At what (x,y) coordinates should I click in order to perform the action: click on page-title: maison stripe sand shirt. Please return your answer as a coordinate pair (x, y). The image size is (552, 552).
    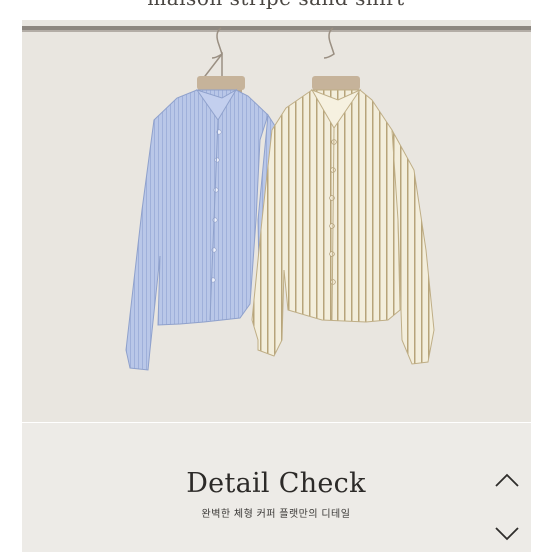
    Looking at the image, I should click on (276, 5).